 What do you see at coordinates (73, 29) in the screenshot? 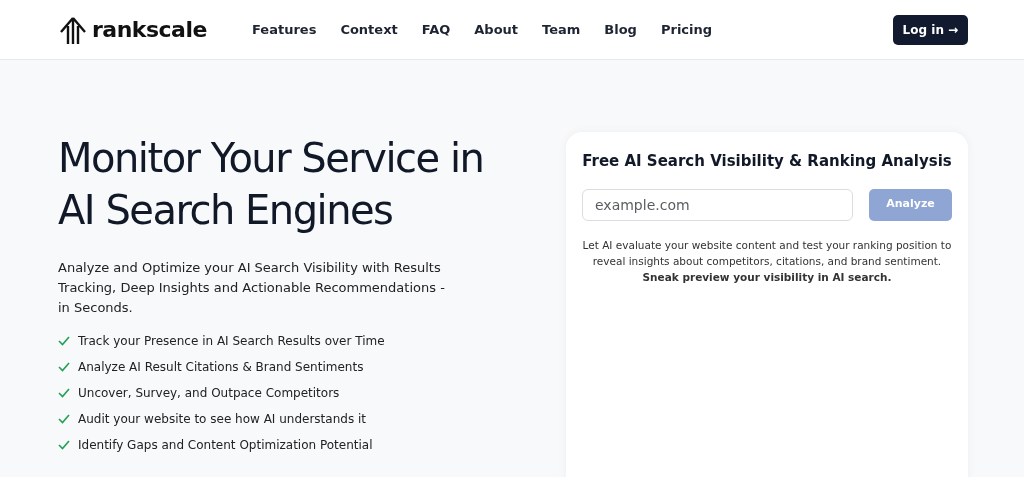
I see `logo-icon` at bounding box center [73, 29].